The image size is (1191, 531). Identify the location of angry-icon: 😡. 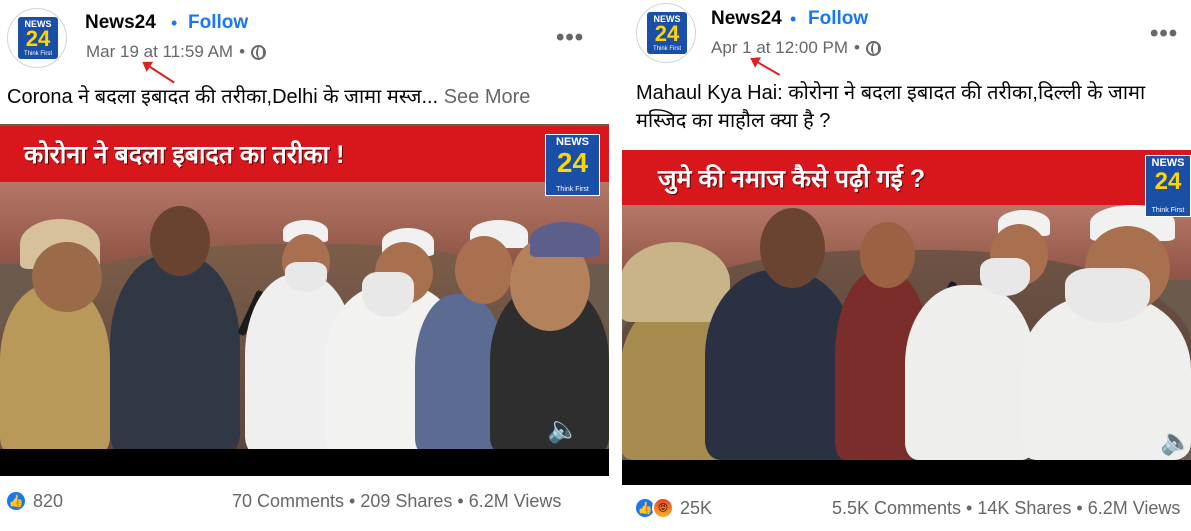
(663, 508).